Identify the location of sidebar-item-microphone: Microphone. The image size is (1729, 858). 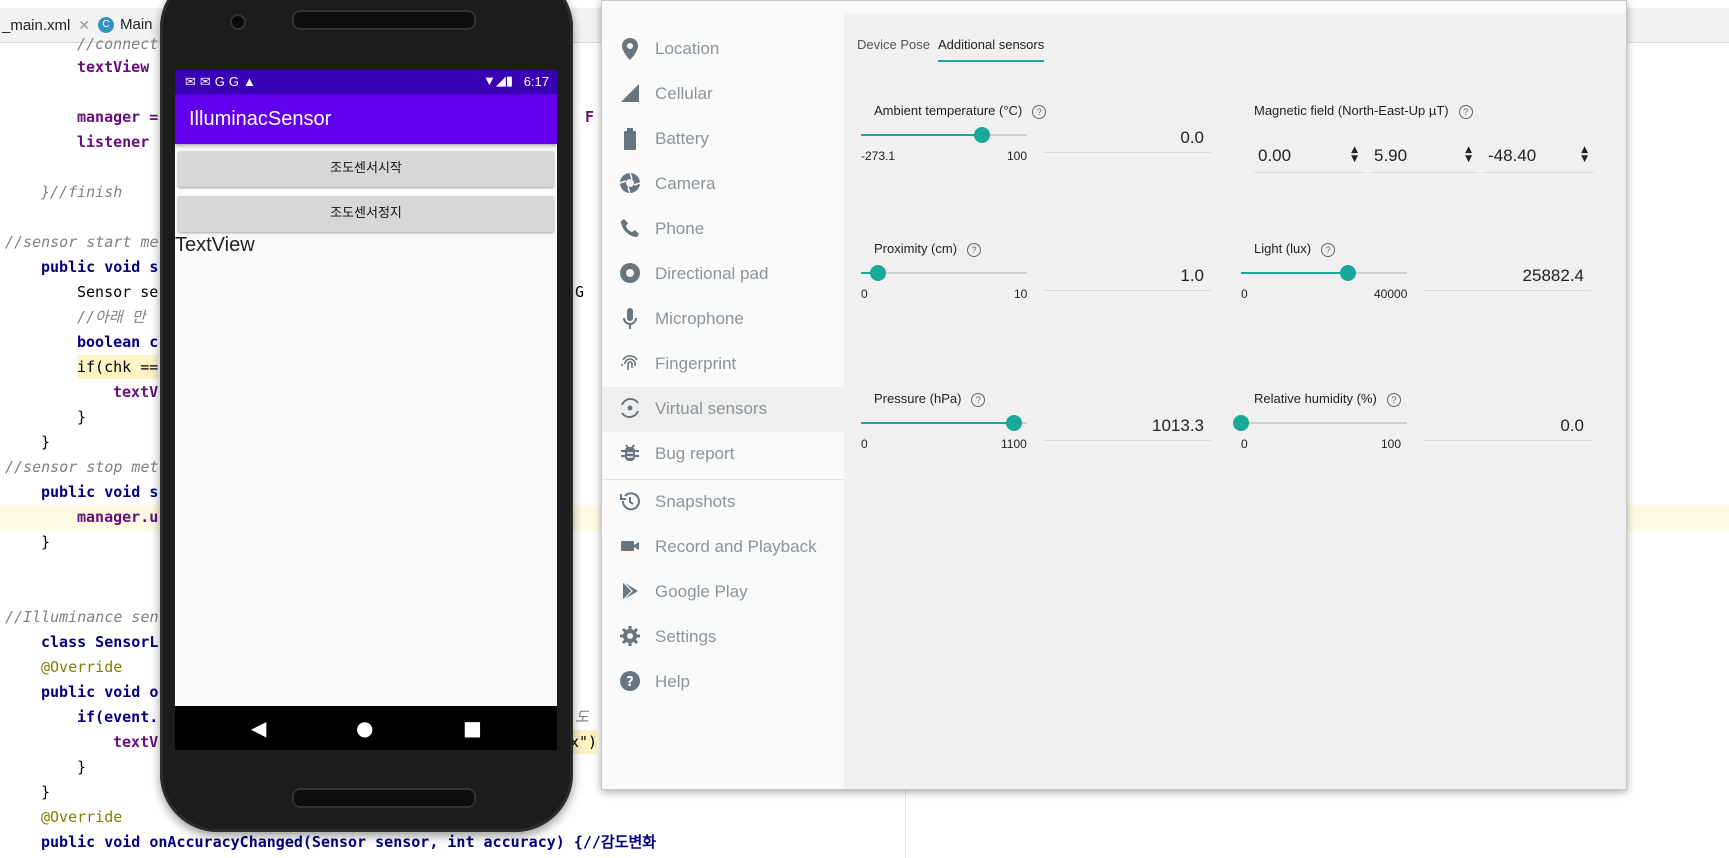
(723, 319).